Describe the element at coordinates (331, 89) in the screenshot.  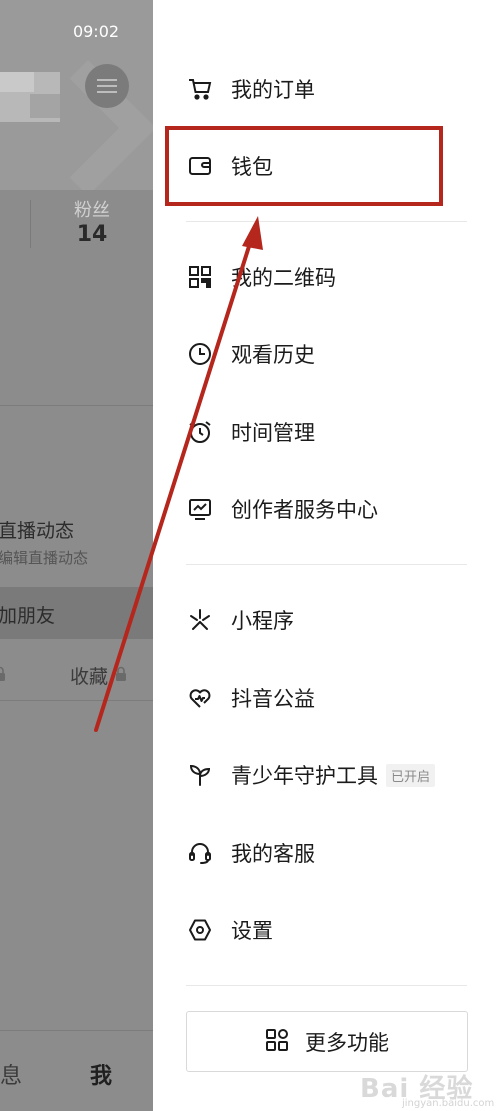
I see `menu-item-my-orders: 我的订单` at that location.